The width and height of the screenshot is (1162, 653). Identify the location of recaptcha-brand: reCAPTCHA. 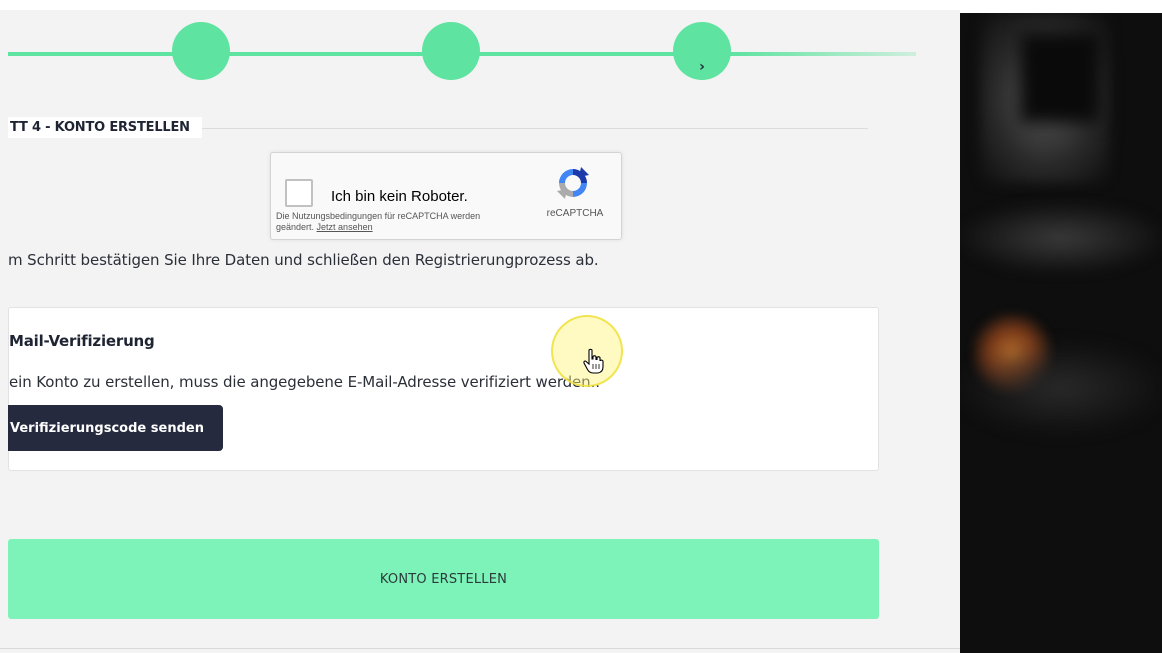
(575, 213).